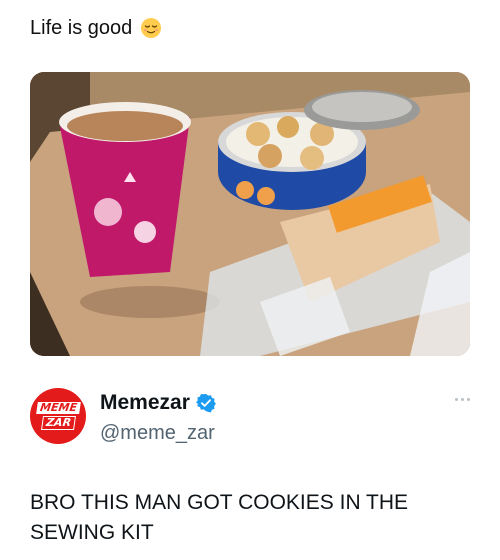 This screenshot has width=500, height=560. Describe the element at coordinates (58, 407) in the screenshot. I see `avatar-logo-line1: MEME` at that location.